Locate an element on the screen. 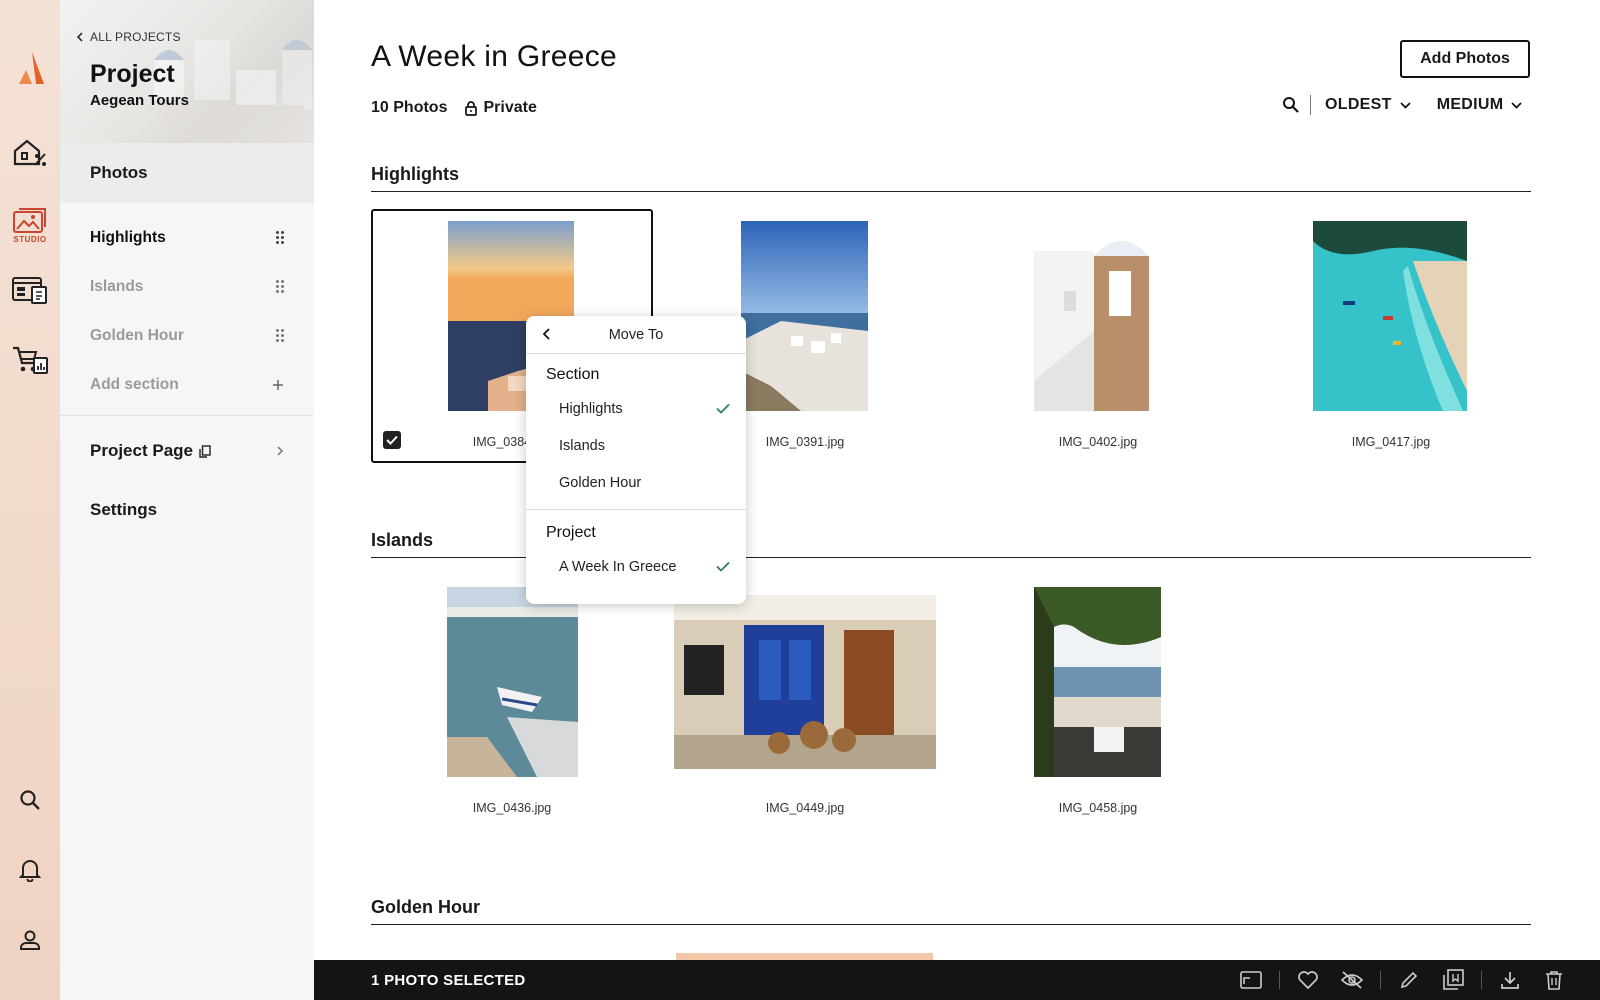  beach-photo is located at coordinates (1390, 316).